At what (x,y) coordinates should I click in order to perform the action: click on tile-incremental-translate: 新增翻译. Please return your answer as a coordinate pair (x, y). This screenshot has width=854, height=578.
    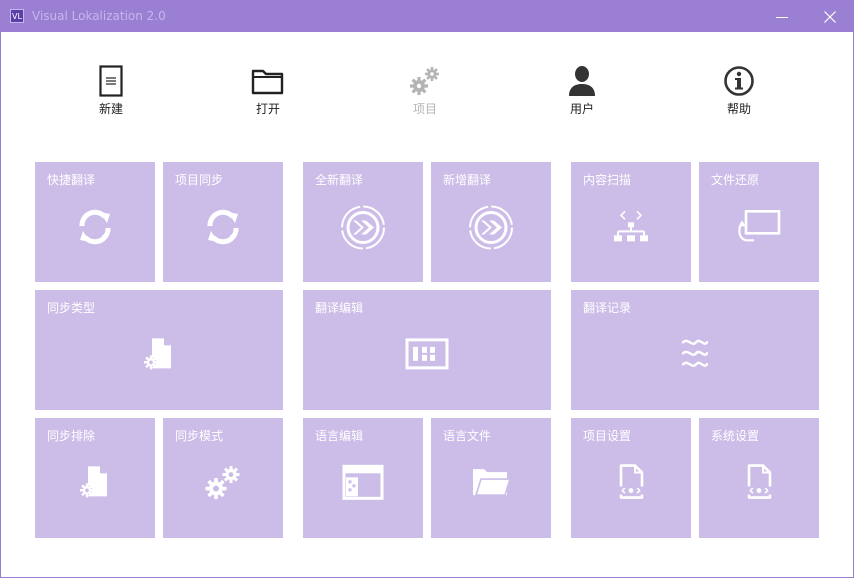
    Looking at the image, I should click on (491, 222).